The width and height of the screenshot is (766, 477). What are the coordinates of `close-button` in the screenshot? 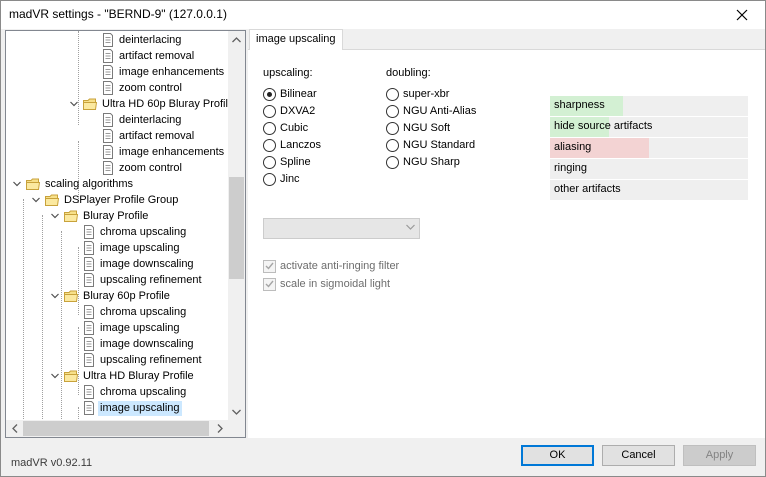 It's located at (742, 15).